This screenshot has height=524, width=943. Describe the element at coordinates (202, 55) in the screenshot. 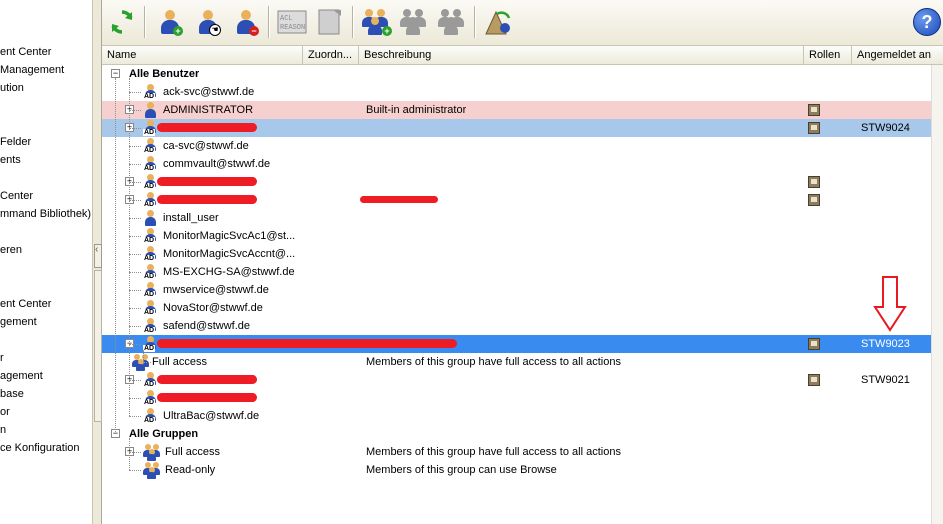

I see `col-header-name: Name` at that location.